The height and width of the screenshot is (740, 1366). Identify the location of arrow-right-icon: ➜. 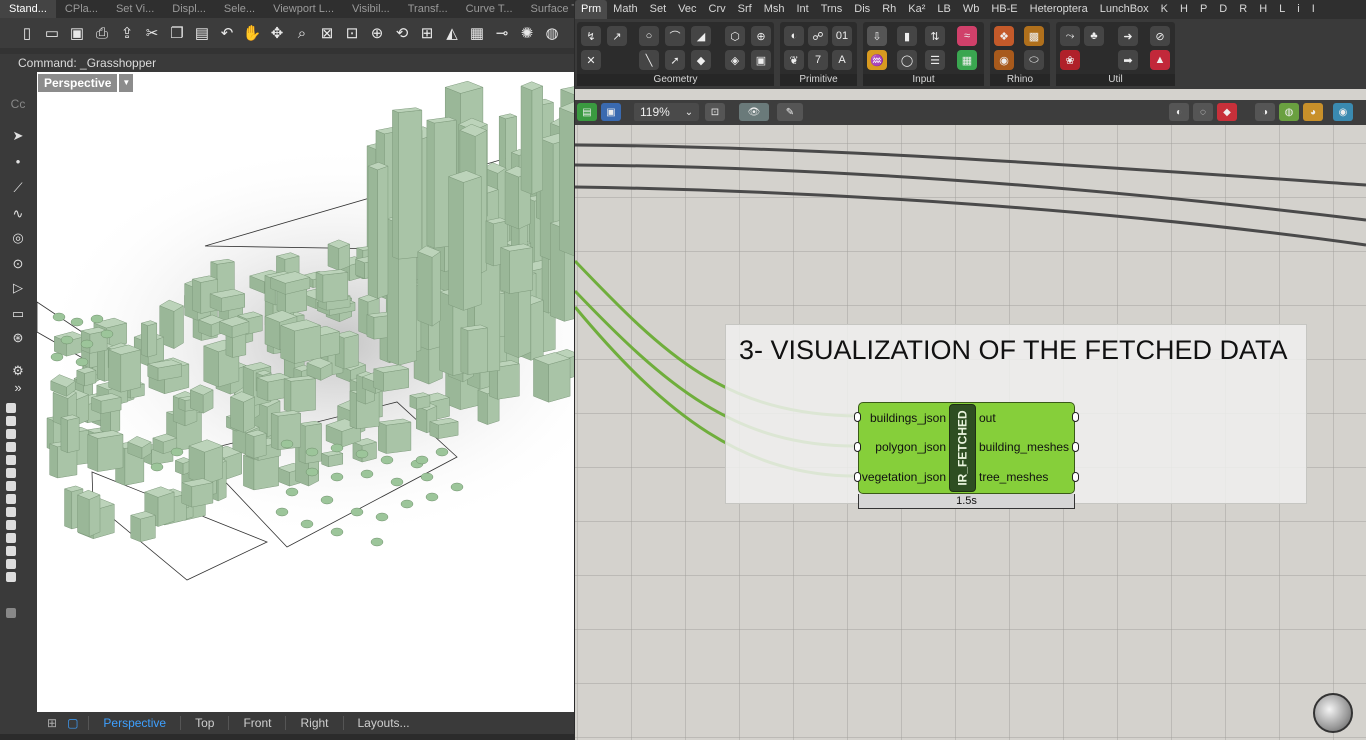
(1128, 36).